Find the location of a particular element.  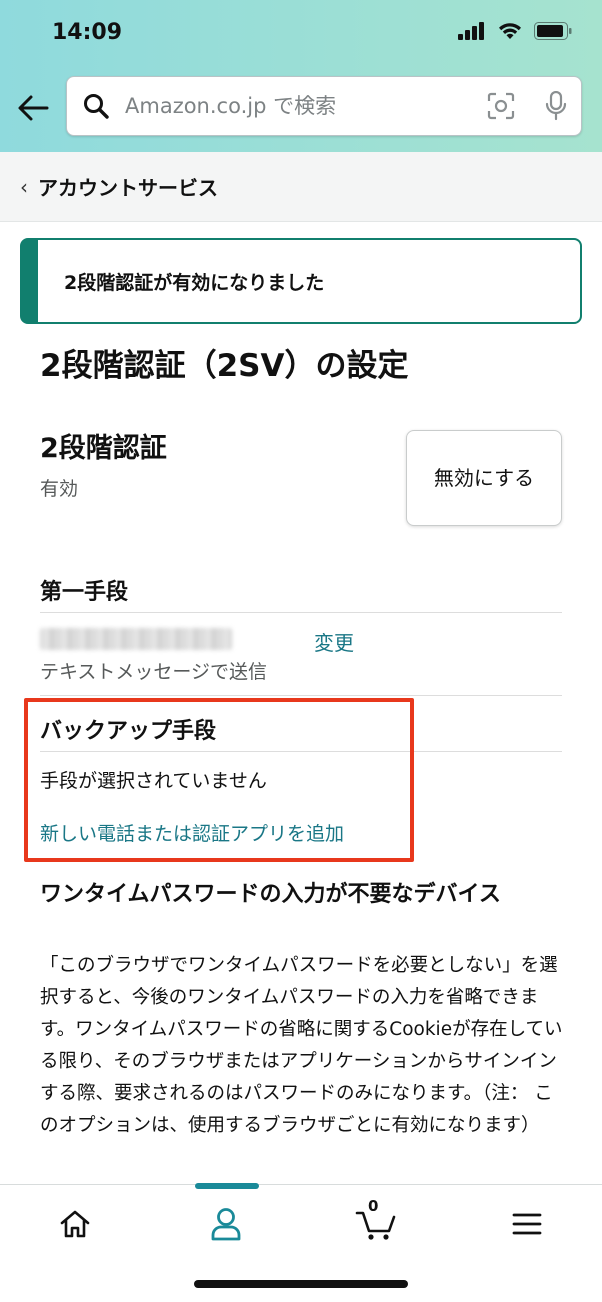

battery-icon is located at coordinates (553, 31).